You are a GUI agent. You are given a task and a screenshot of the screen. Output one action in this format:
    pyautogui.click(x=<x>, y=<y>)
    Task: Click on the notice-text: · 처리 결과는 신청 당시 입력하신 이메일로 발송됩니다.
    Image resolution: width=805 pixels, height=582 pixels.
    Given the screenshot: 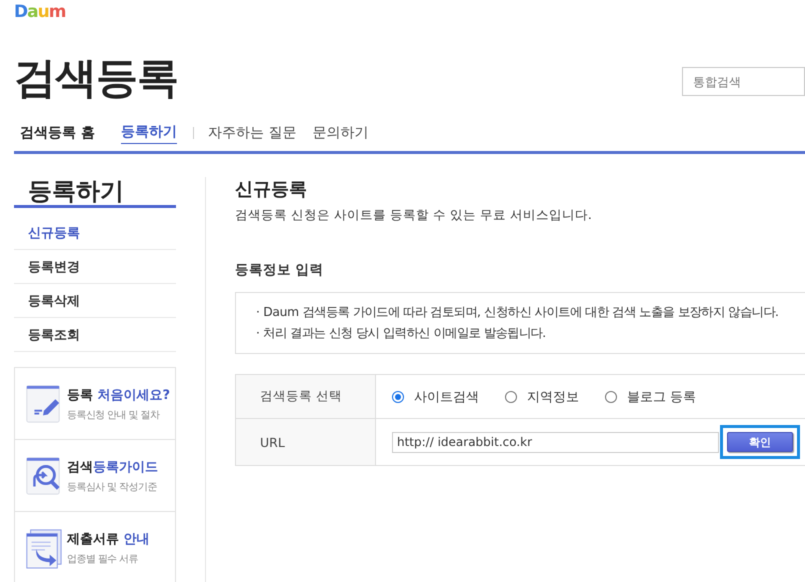 What is the action you would take?
    pyautogui.click(x=401, y=333)
    